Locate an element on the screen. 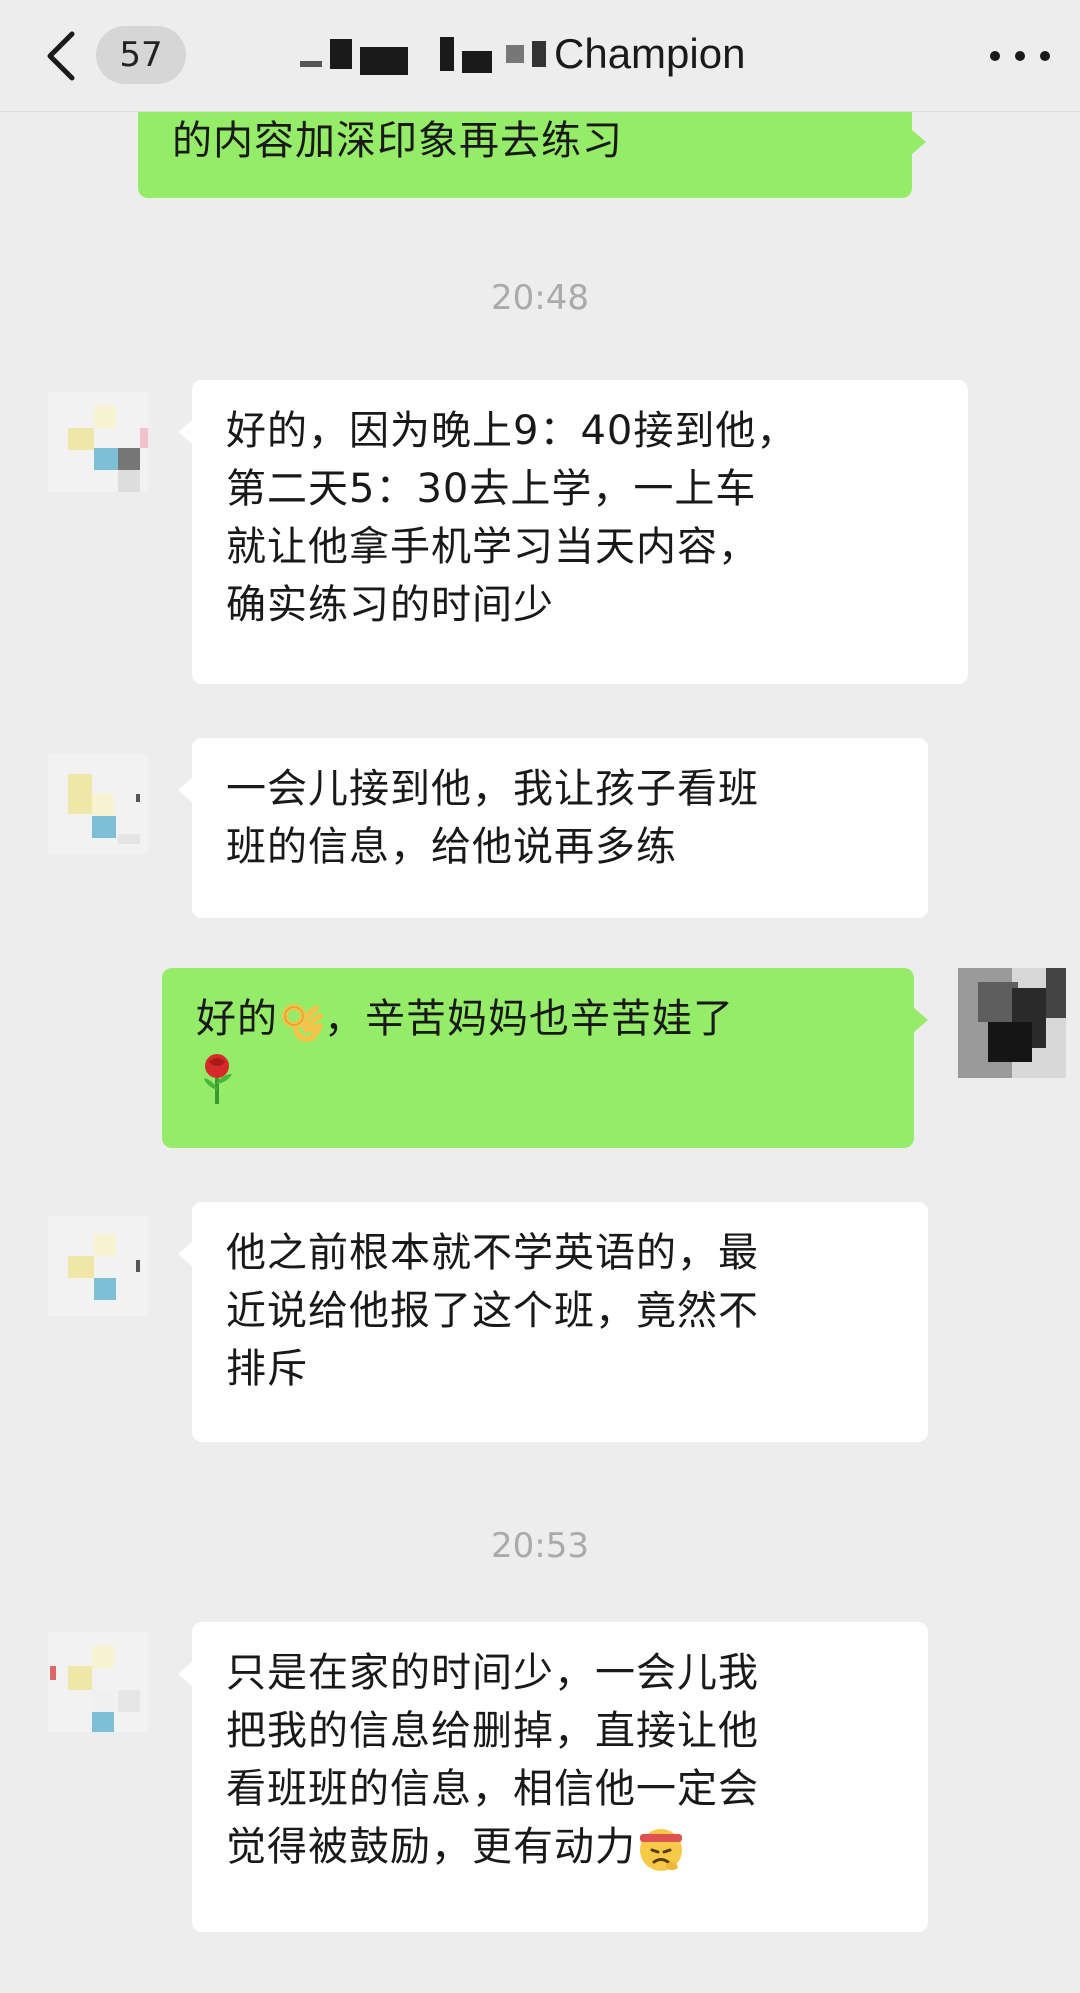 The image size is (1080, 1993). message-text: 班的信息，给他说再多练 is located at coordinates (451, 847).